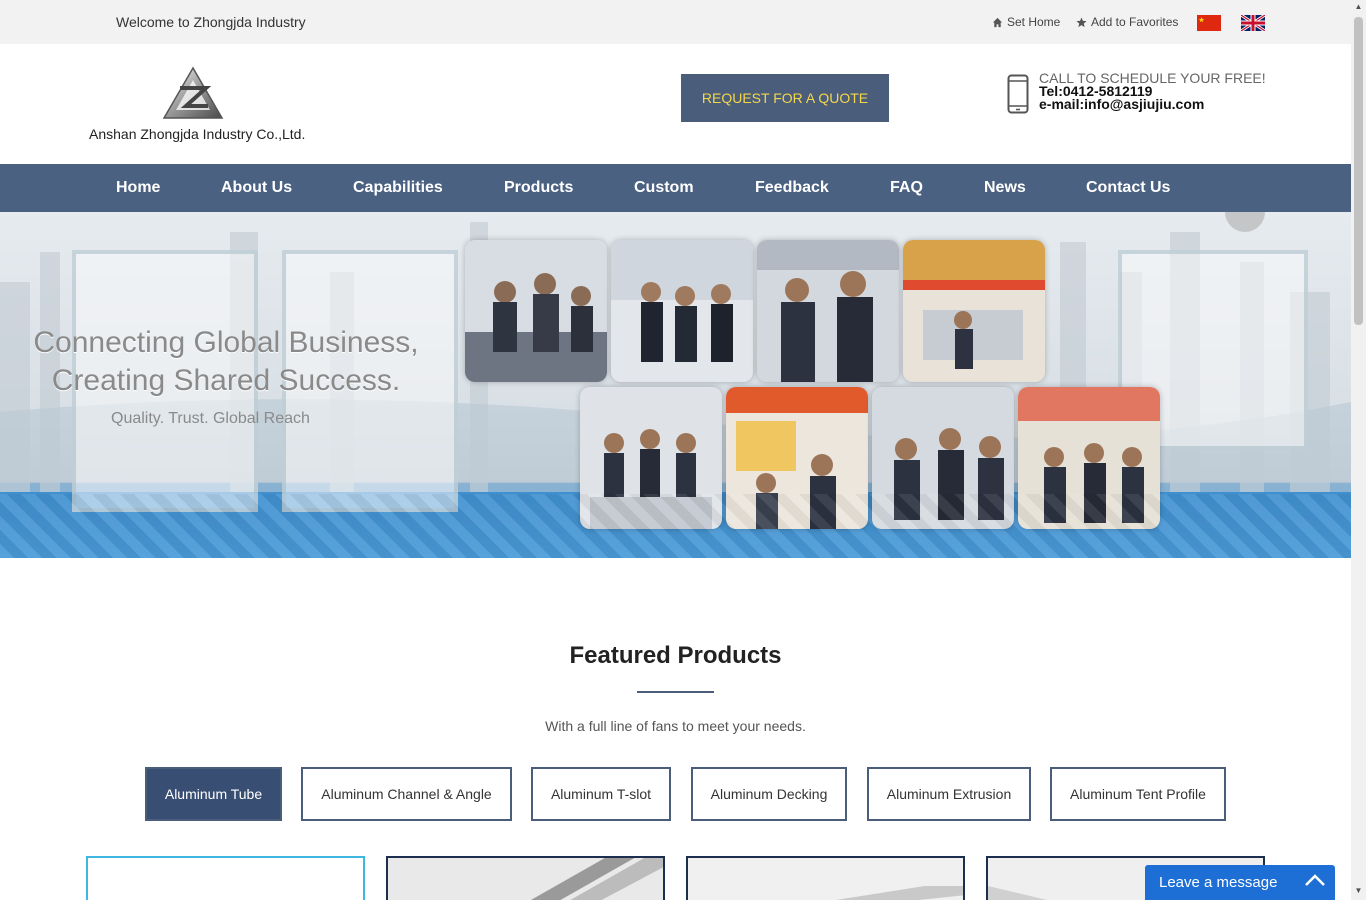 The width and height of the screenshot is (1366, 900). I want to click on welcome-text: Welcome to Zhongjda Industry, so click(211, 22).